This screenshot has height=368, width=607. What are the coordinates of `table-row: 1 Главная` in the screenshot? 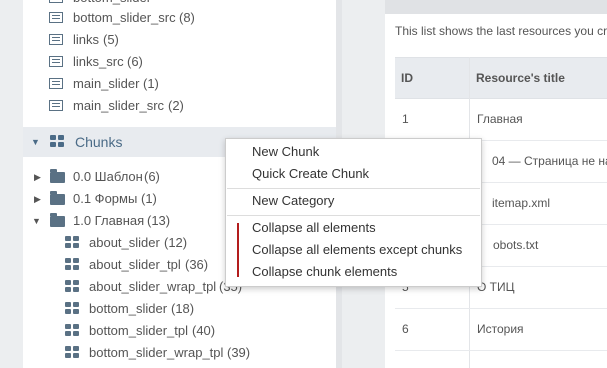 It's located at (501, 119).